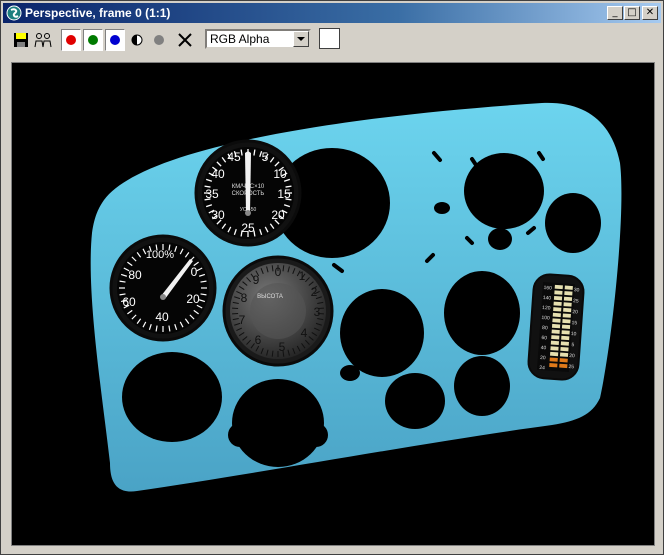 Image resolution: width=664 pixels, height=555 pixels. I want to click on green-channel-button, so click(93, 40).